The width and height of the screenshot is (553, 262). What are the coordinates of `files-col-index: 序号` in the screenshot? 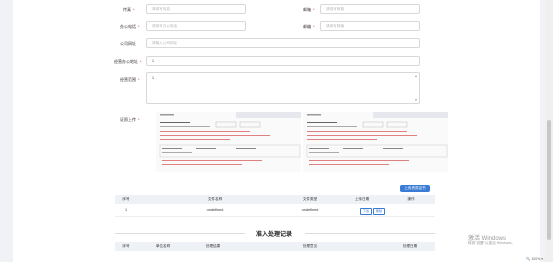 It's located at (126, 199).